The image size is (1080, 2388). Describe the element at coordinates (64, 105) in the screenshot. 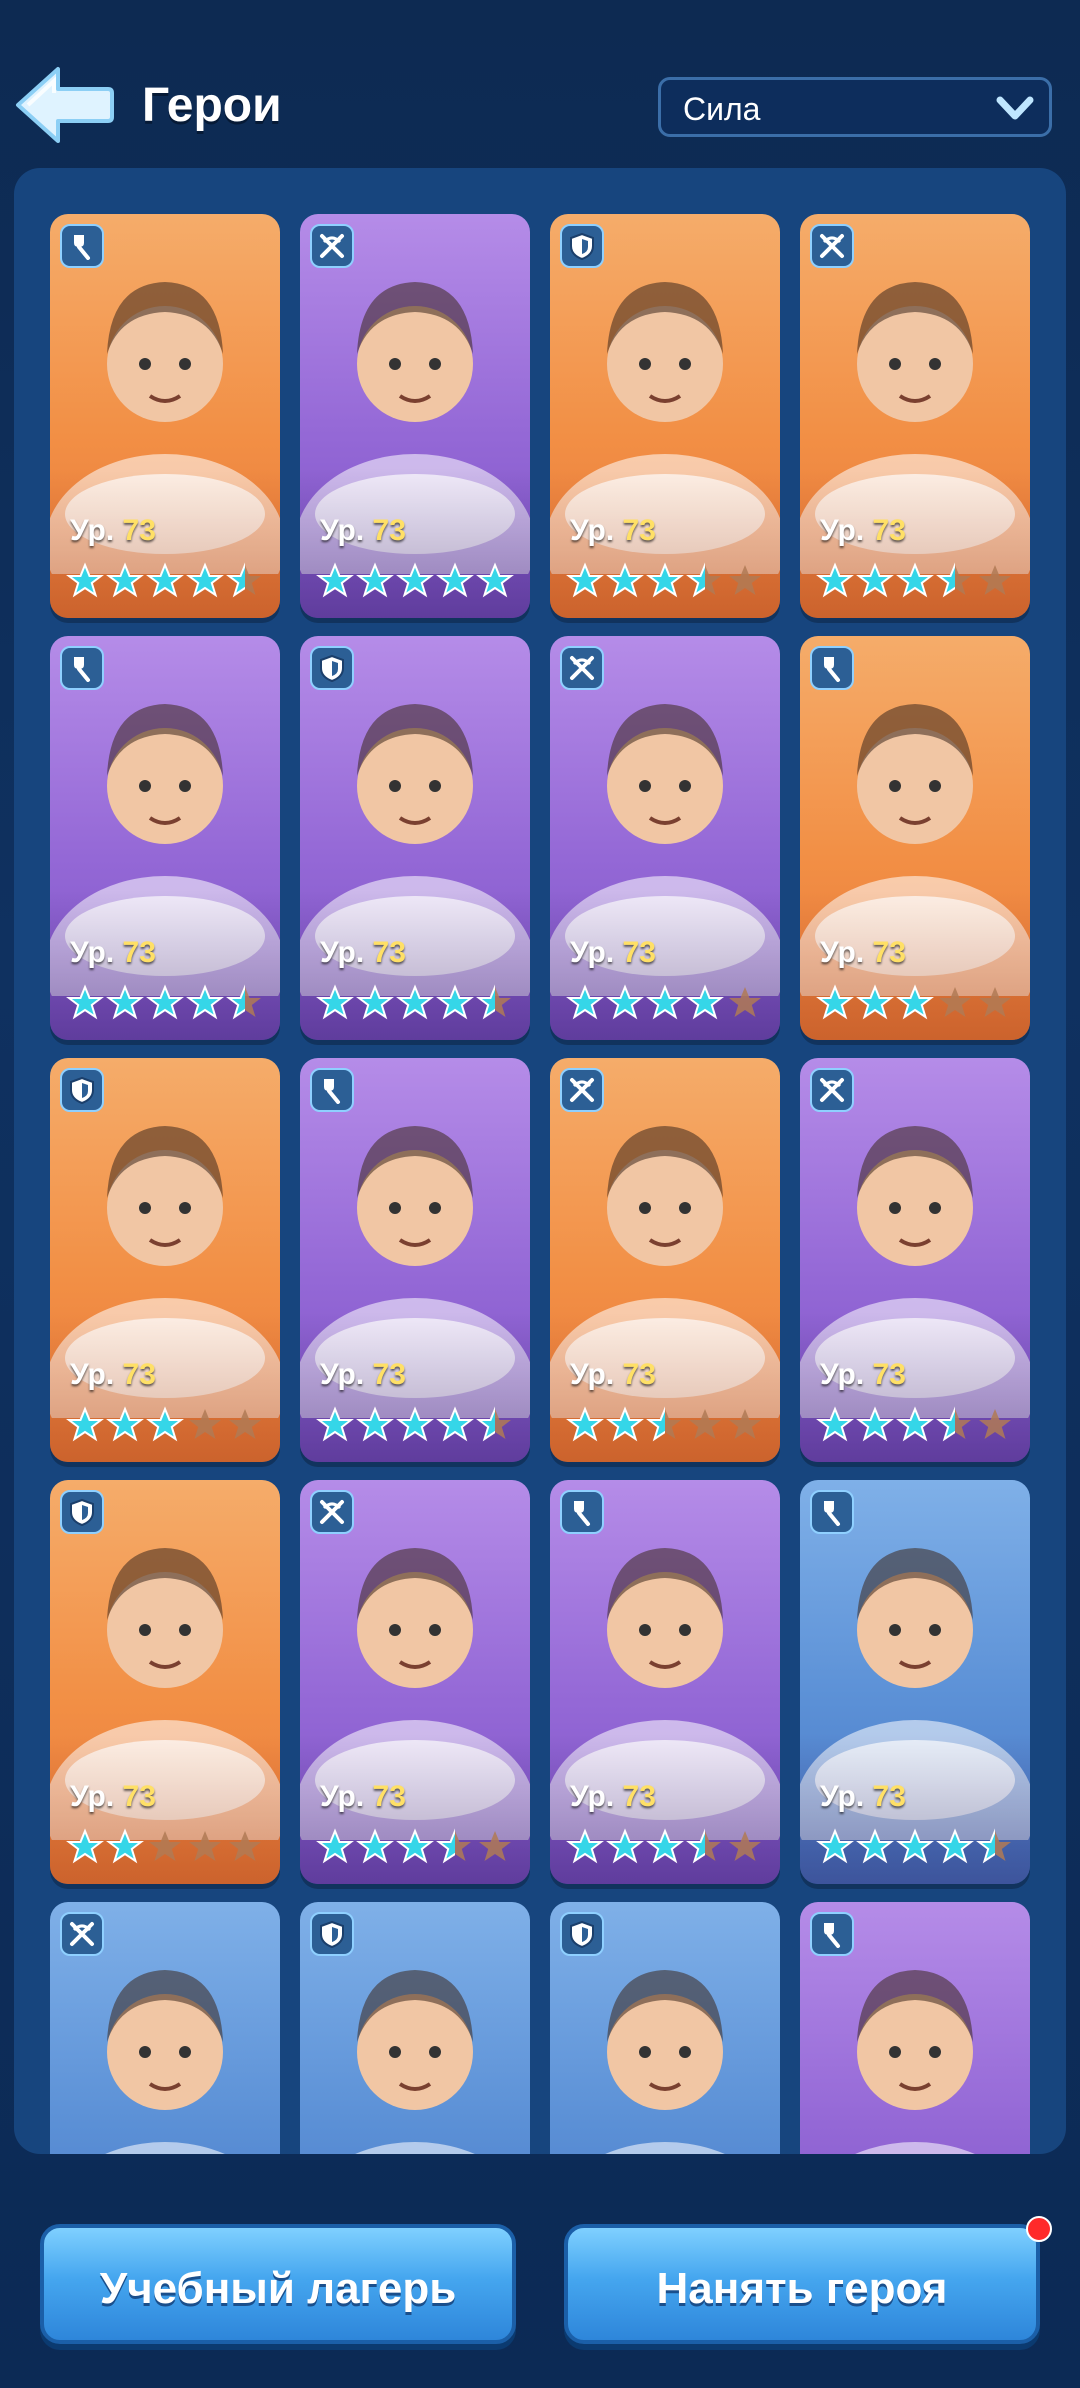

I see `back-button` at that location.